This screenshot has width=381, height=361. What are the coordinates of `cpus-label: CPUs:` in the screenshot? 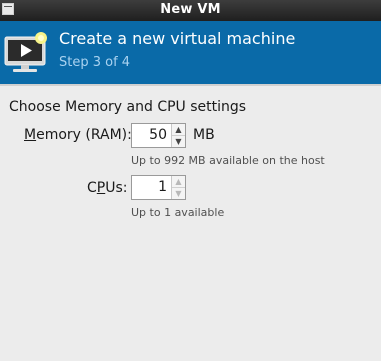 It's located at (107, 188).